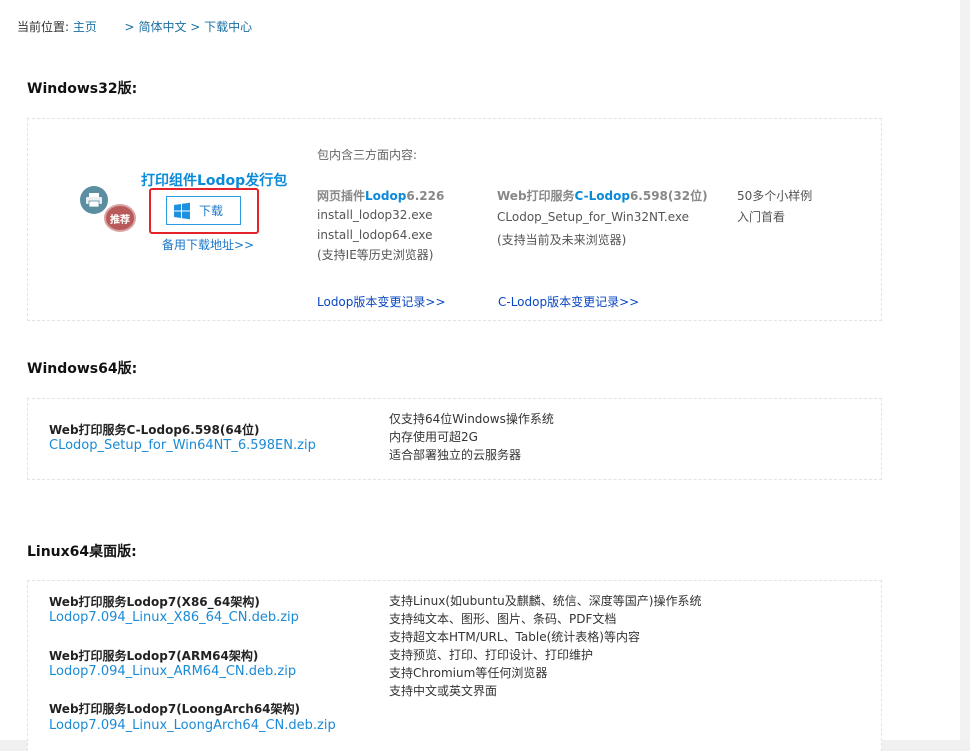 This screenshot has width=970, height=751. What do you see at coordinates (468, 673) in the screenshot?
I see `linux-note: 支持Chromium等任何浏览器` at bounding box center [468, 673].